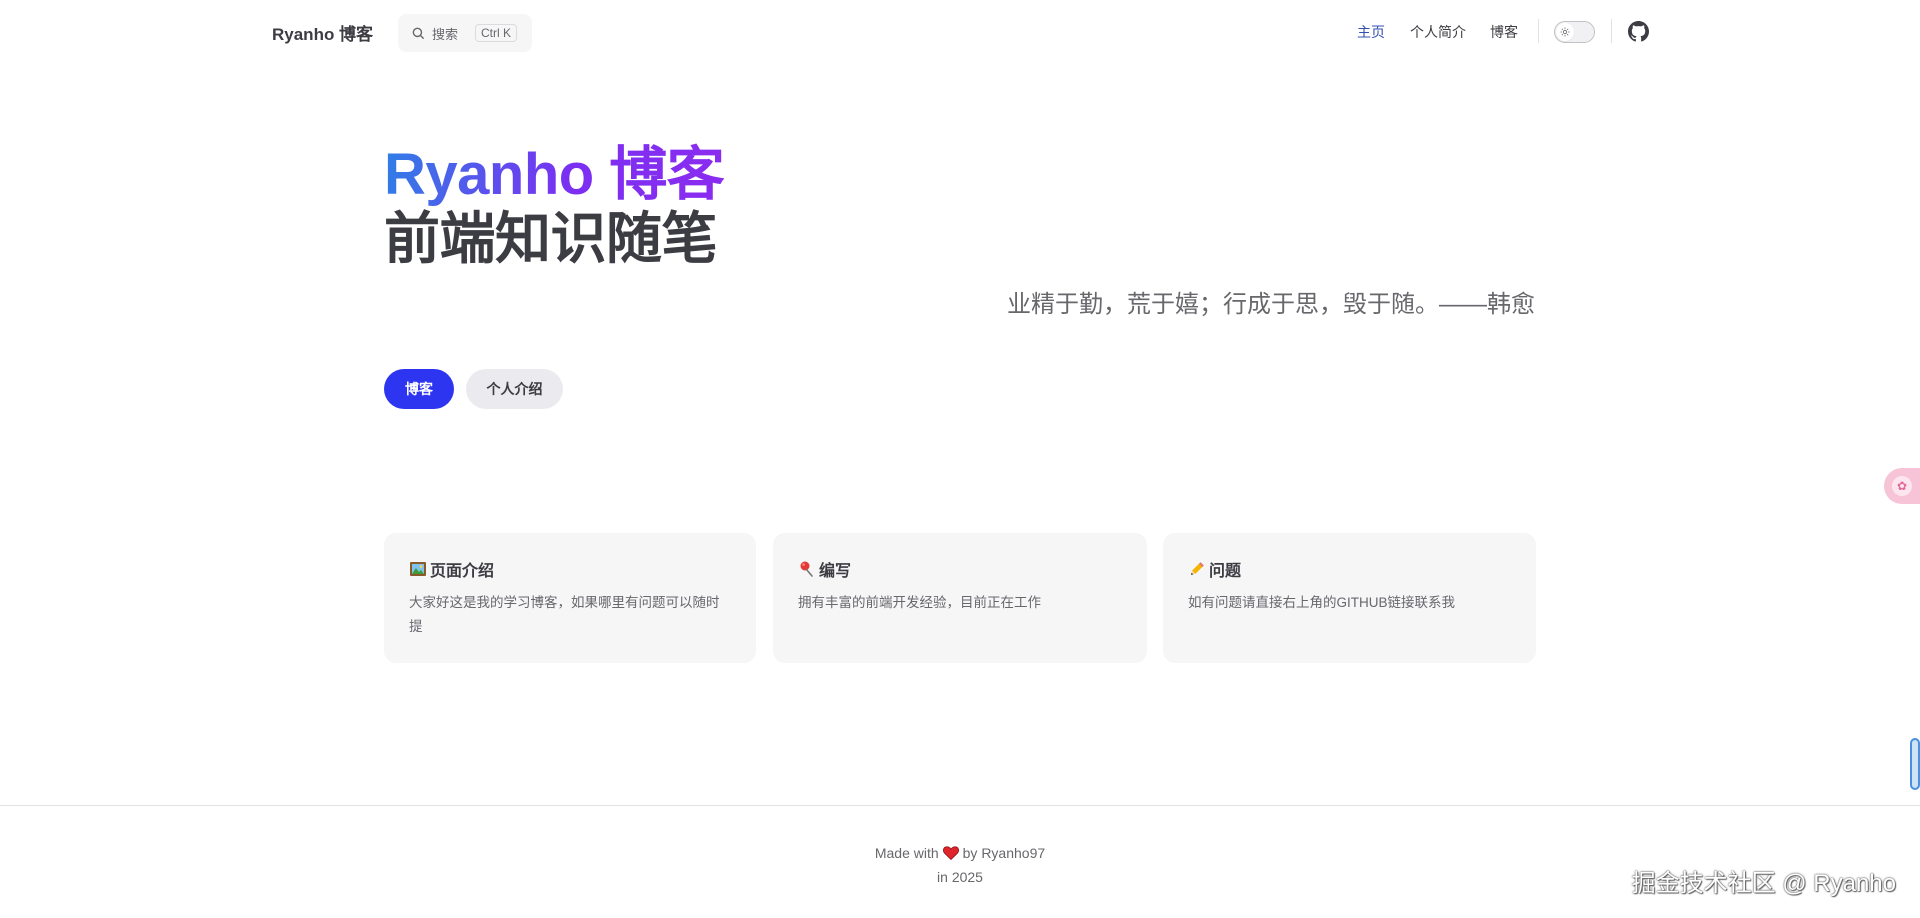 The width and height of the screenshot is (1920, 918). I want to click on search-button: 搜索 Ctrl K, so click(465, 33).